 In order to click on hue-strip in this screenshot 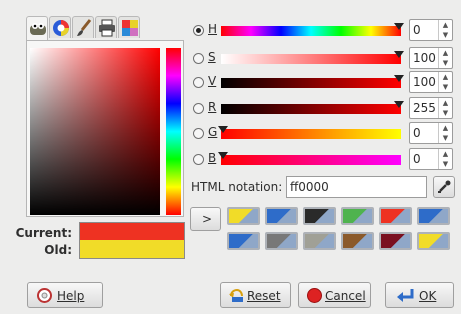, I will do `click(173, 131)`.